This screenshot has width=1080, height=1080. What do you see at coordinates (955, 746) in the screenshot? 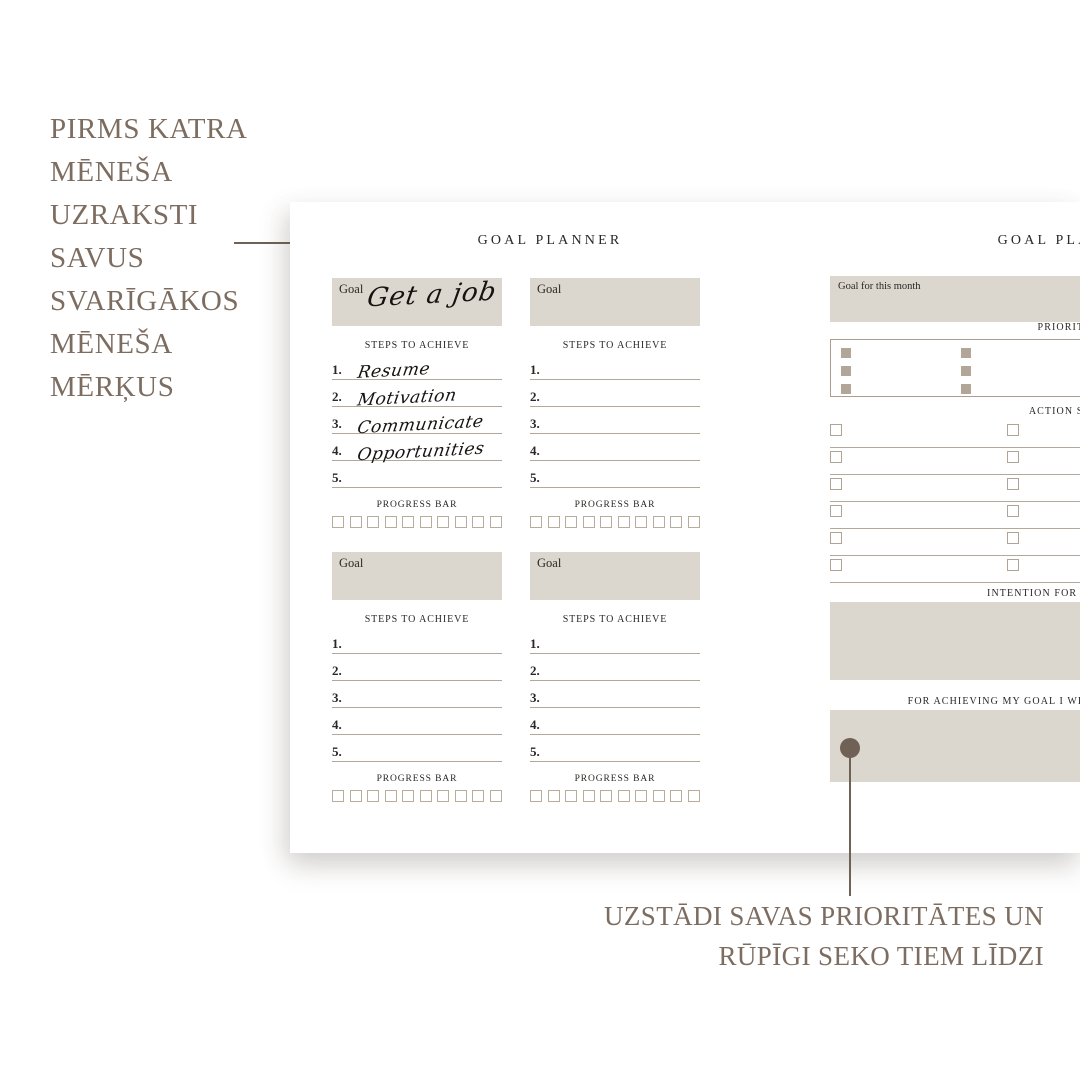
I see `reward-input-box` at bounding box center [955, 746].